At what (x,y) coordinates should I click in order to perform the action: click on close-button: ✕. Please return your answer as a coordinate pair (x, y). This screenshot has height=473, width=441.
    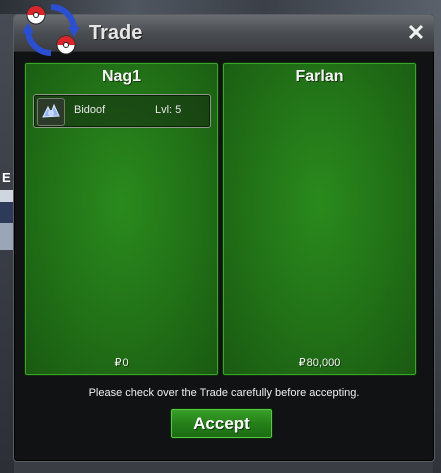
    Looking at the image, I should click on (416, 33).